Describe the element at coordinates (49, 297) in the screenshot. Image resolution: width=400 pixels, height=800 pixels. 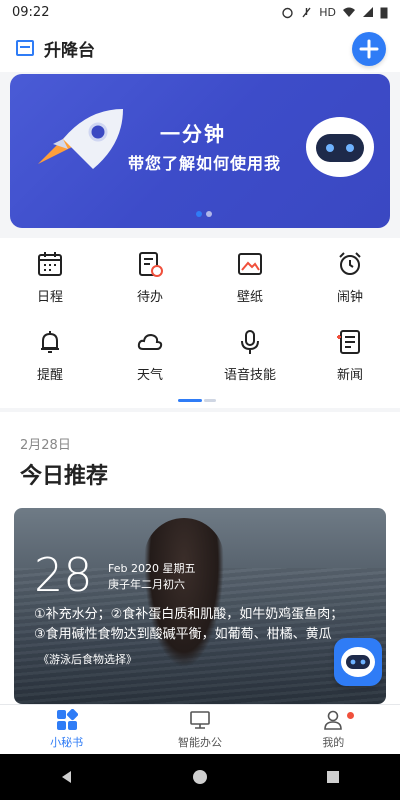
I see `shortcut-label: 日程` at that location.